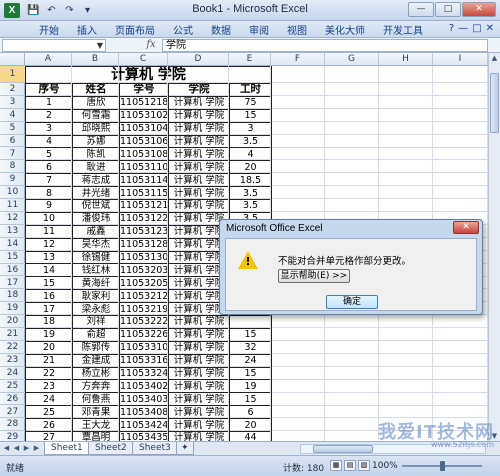 The image size is (500, 476). Describe the element at coordinates (314, 276) in the screenshot. I see `show-help-button: 显示帮助(E) >>` at that location.